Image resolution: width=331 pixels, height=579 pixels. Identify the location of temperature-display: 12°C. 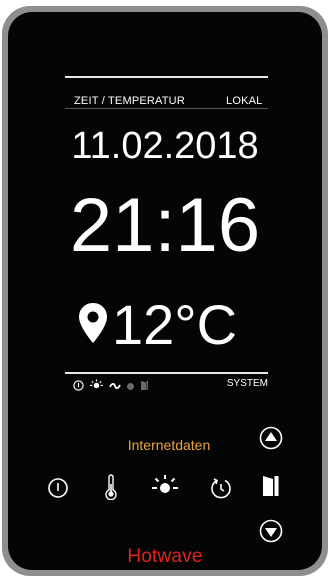
(175, 324).